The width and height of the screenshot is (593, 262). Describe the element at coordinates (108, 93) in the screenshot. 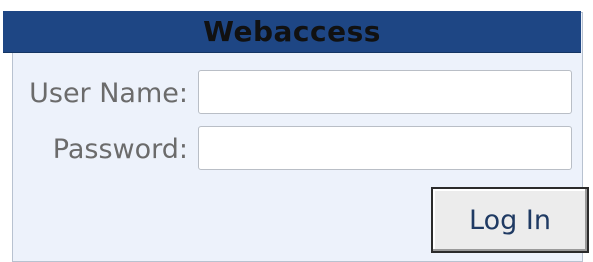

I see `username-label: User Name:` at that location.